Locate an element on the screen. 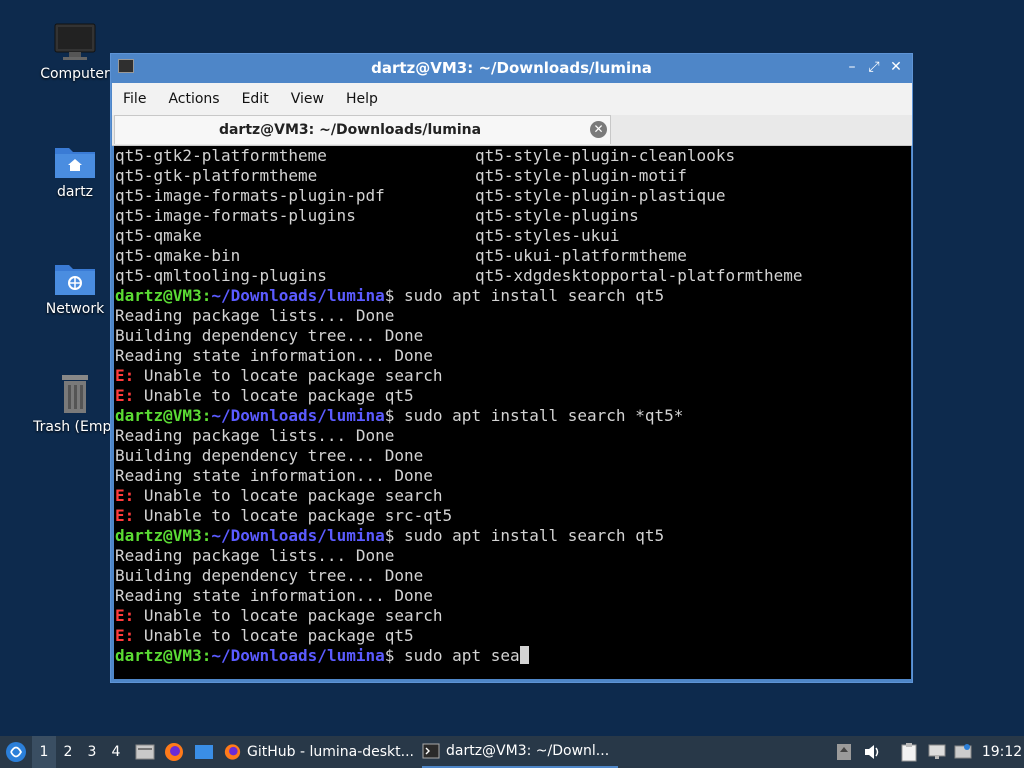 The height and width of the screenshot is (768, 1024). package-name: qt5-gtk-platformtheme is located at coordinates (216, 175).